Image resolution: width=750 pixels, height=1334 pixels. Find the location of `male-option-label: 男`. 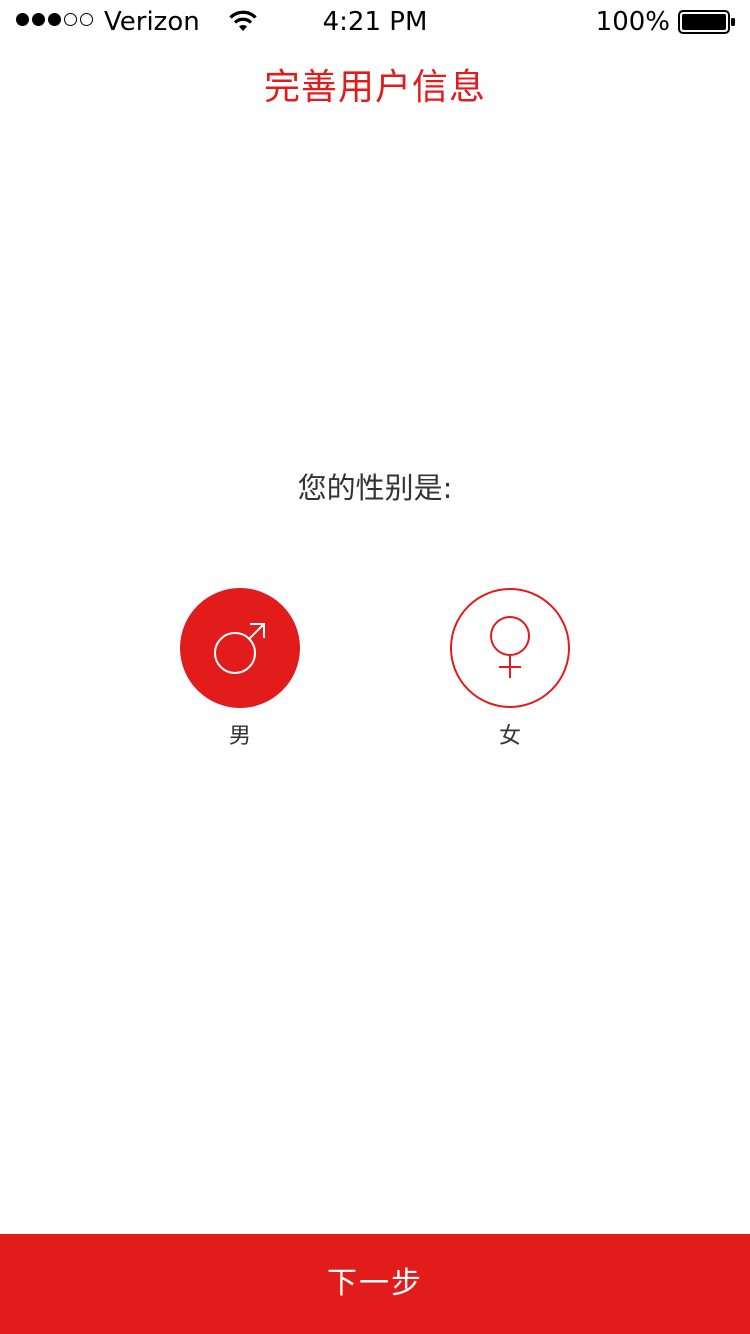

male-option-label: 男 is located at coordinates (239, 736).